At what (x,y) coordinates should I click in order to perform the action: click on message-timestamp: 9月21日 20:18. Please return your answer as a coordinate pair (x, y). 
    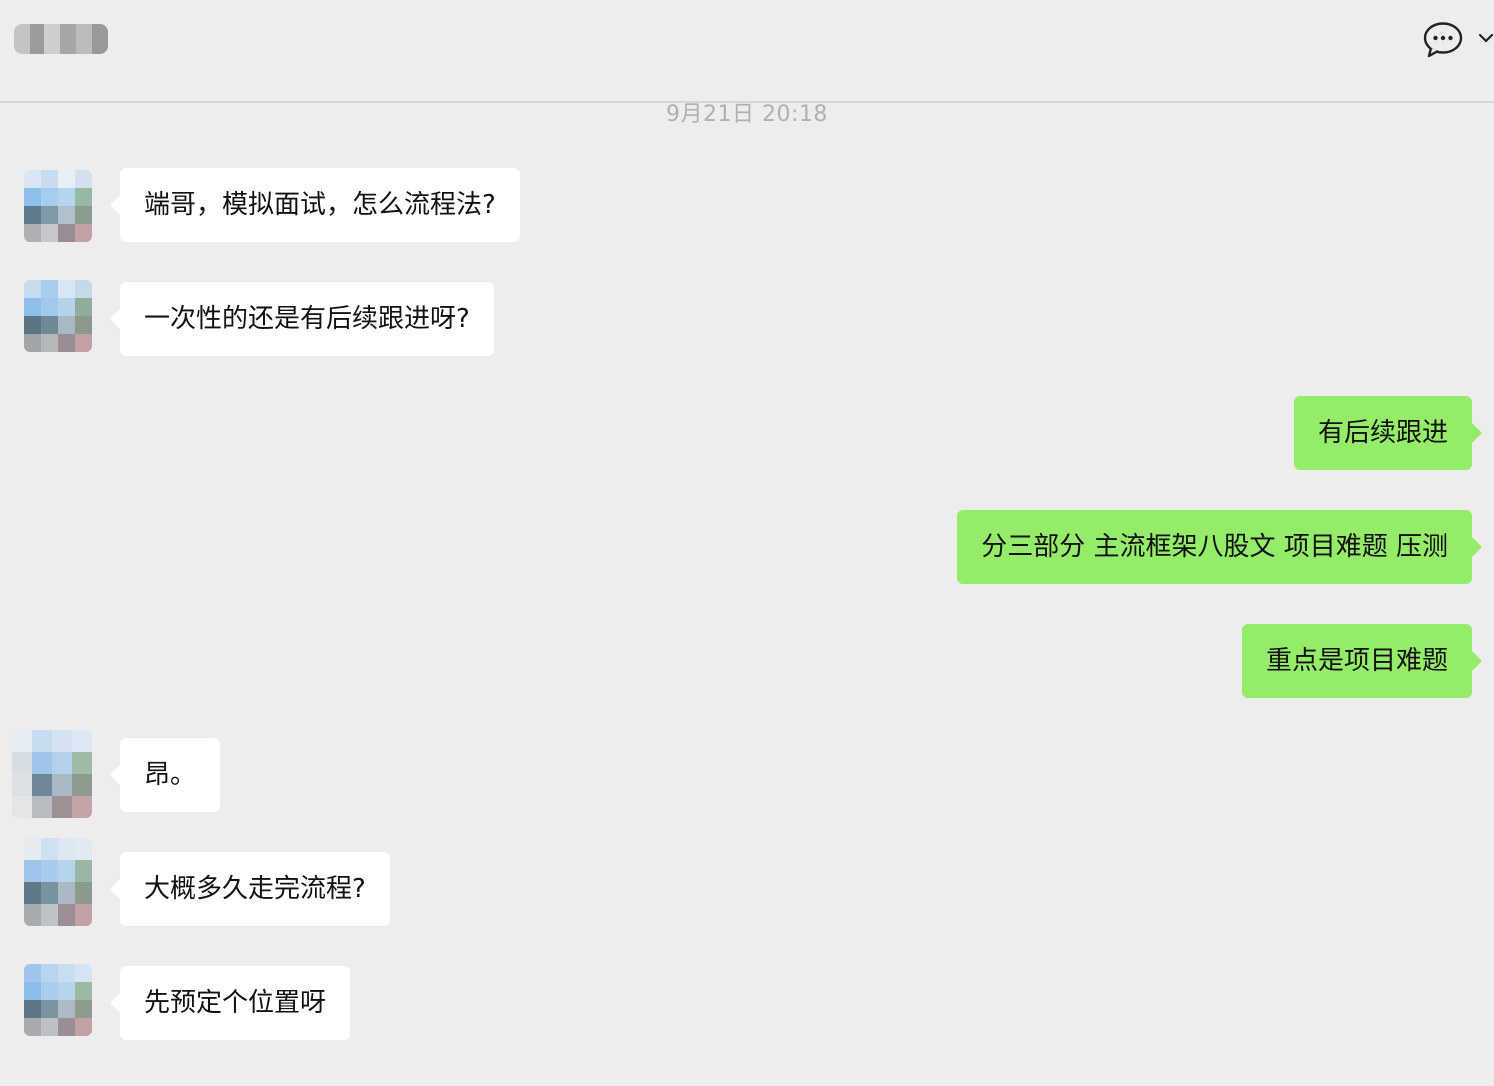
    Looking at the image, I should click on (747, 114).